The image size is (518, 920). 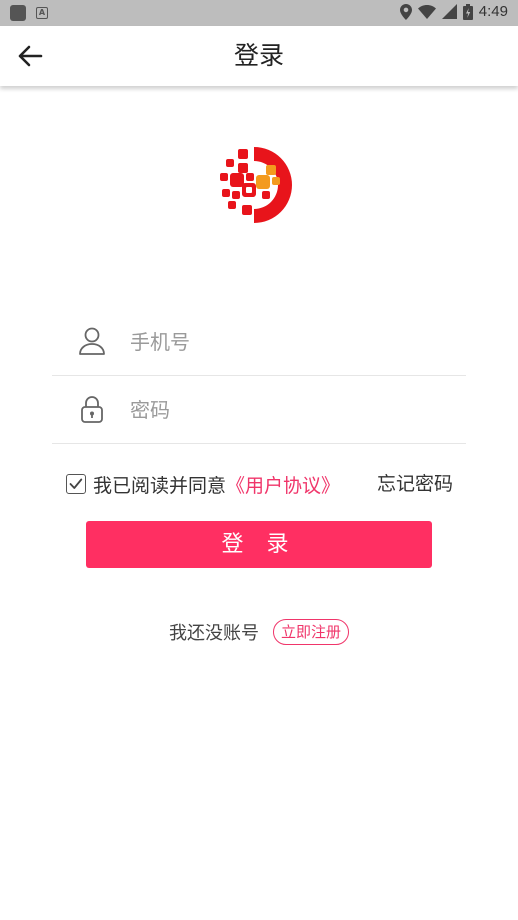 I want to click on phone-input, so click(x=290, y=342).